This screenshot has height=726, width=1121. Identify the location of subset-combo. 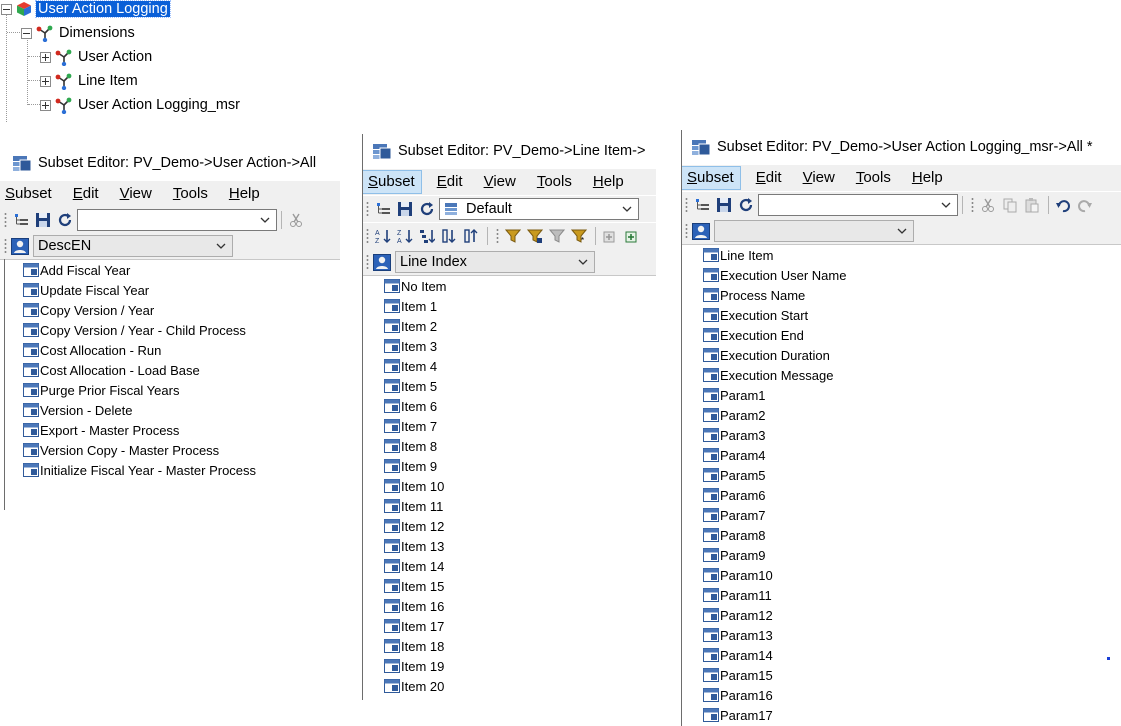
(177, 220).